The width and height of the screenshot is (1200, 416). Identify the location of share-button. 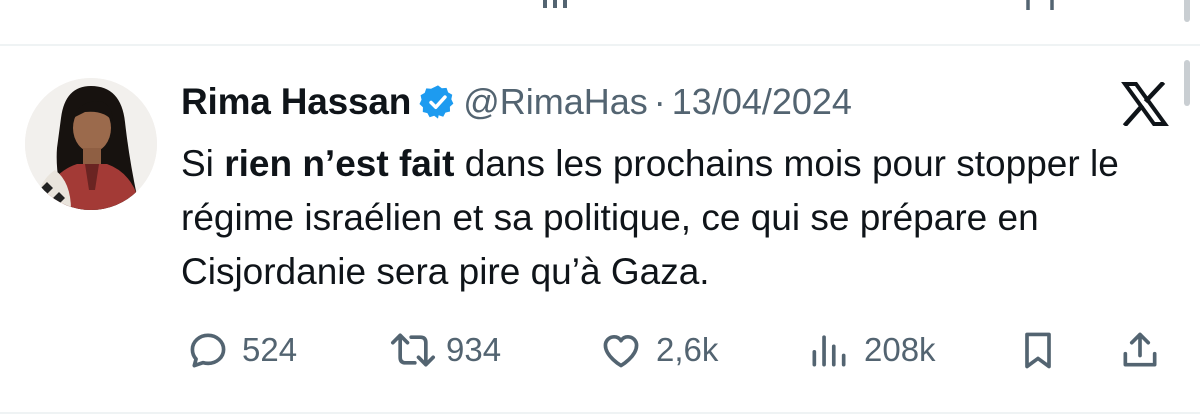
(1140, 350).